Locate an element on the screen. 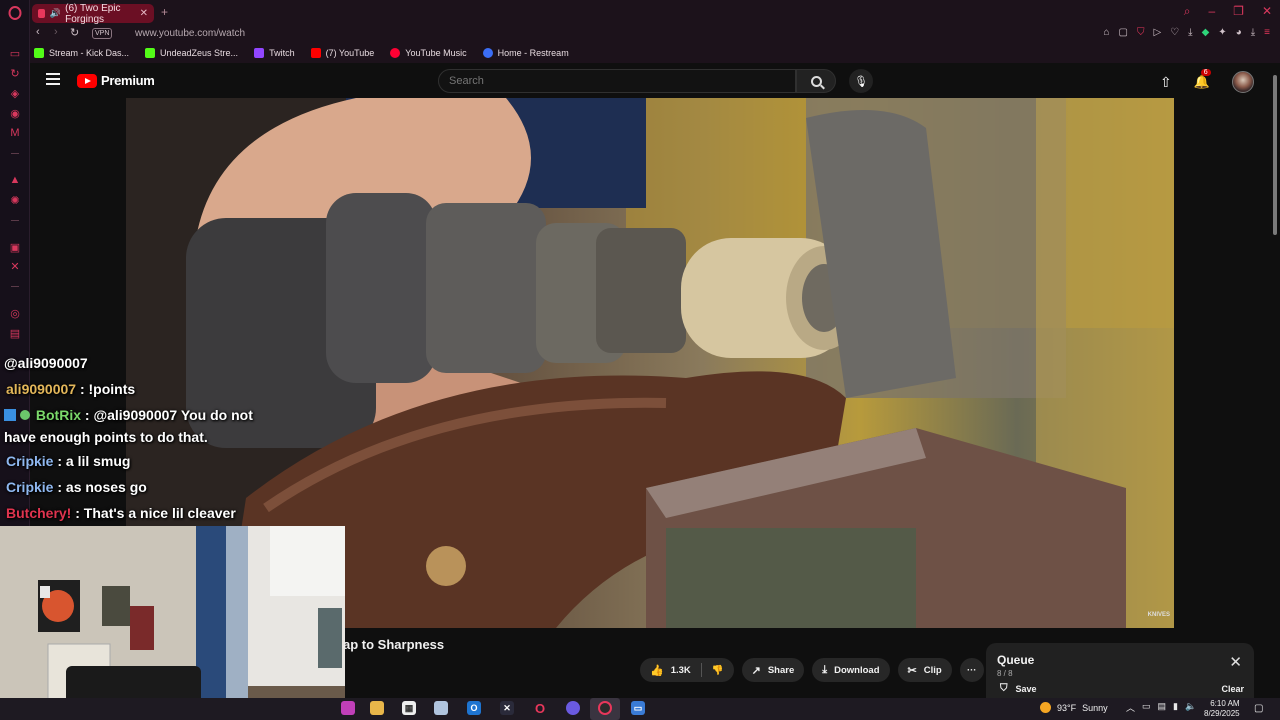 The width and height of the screenshot is (1280, 720). sidebar-discord-icon: ◉ is located at coordinates (15, 113).